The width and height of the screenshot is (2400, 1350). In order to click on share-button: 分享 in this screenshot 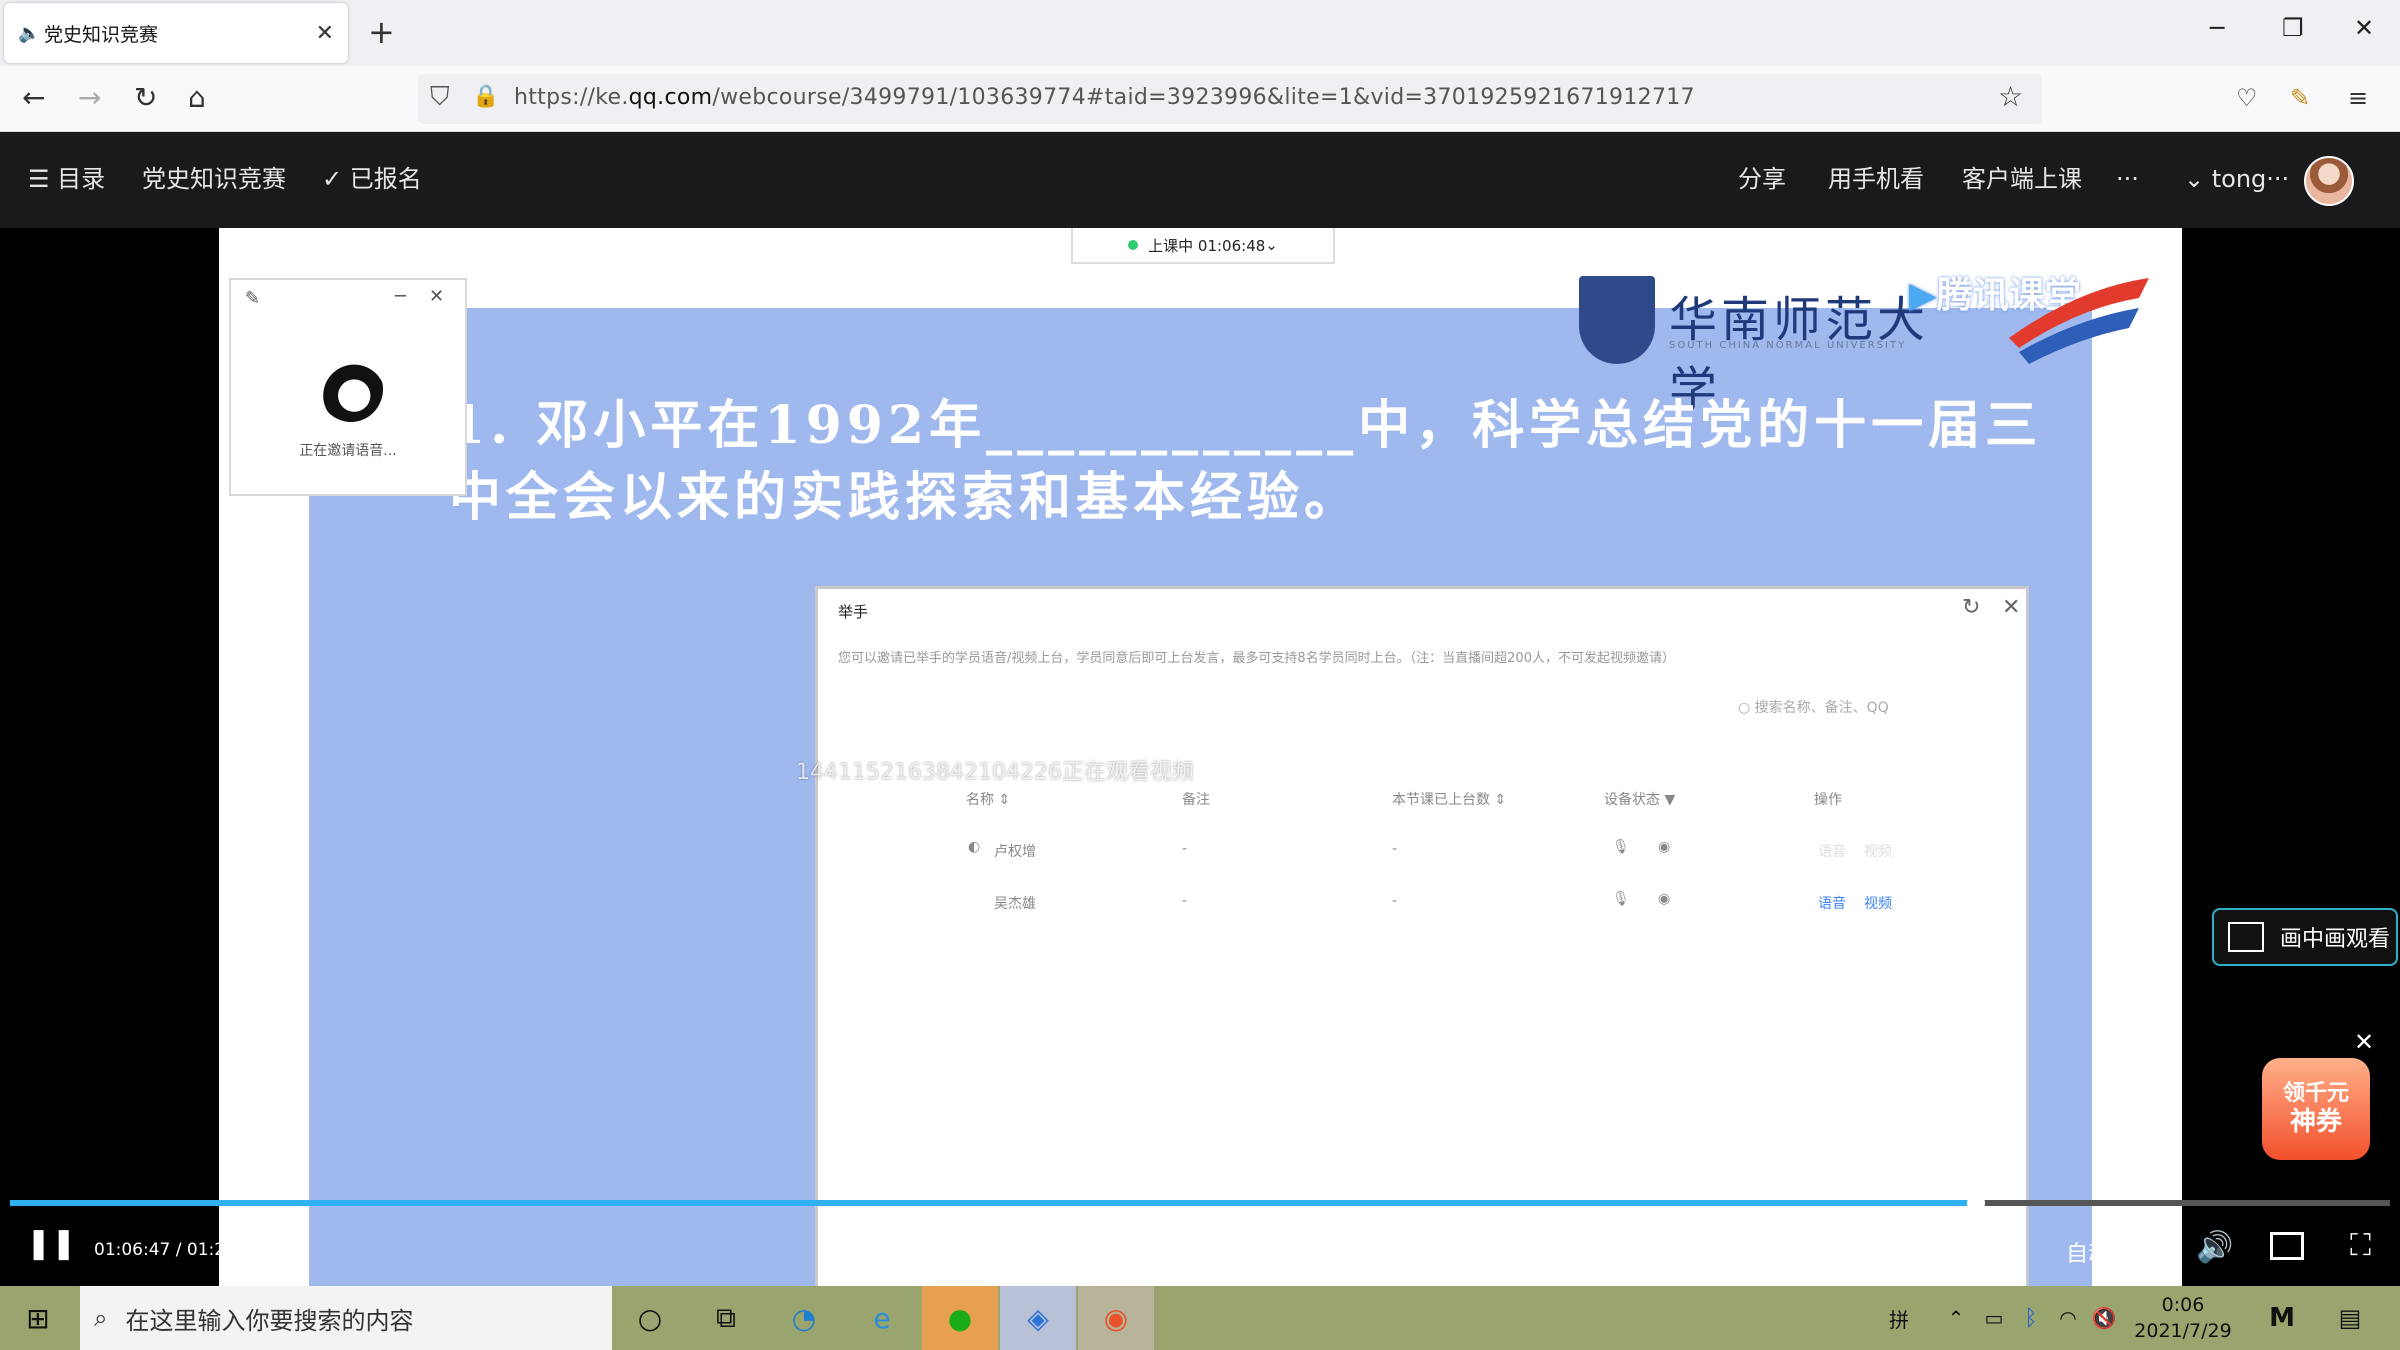, I will do `click(1762, 179)`.